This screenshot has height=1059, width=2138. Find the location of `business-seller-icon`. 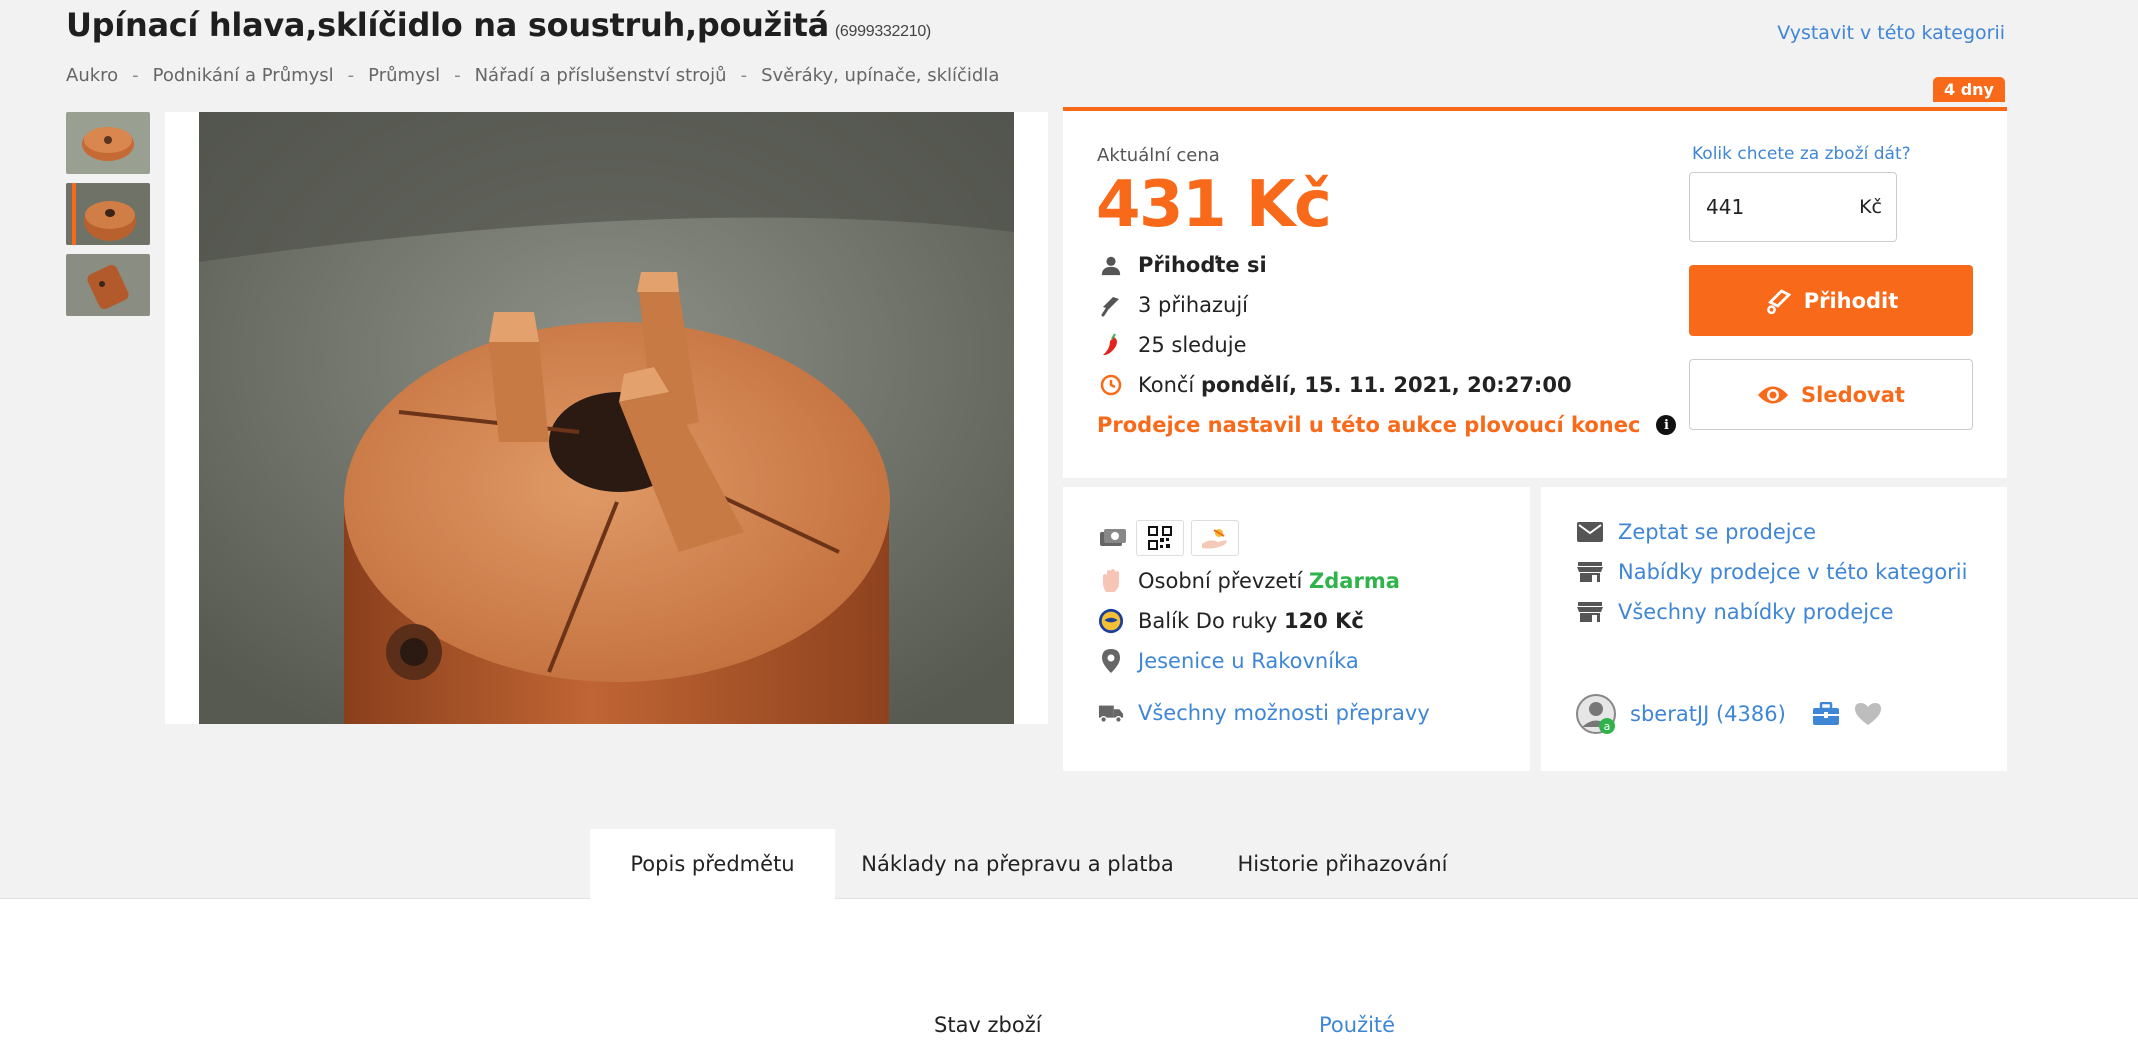

business-seller-icon is located at coordinates (1826, 714).